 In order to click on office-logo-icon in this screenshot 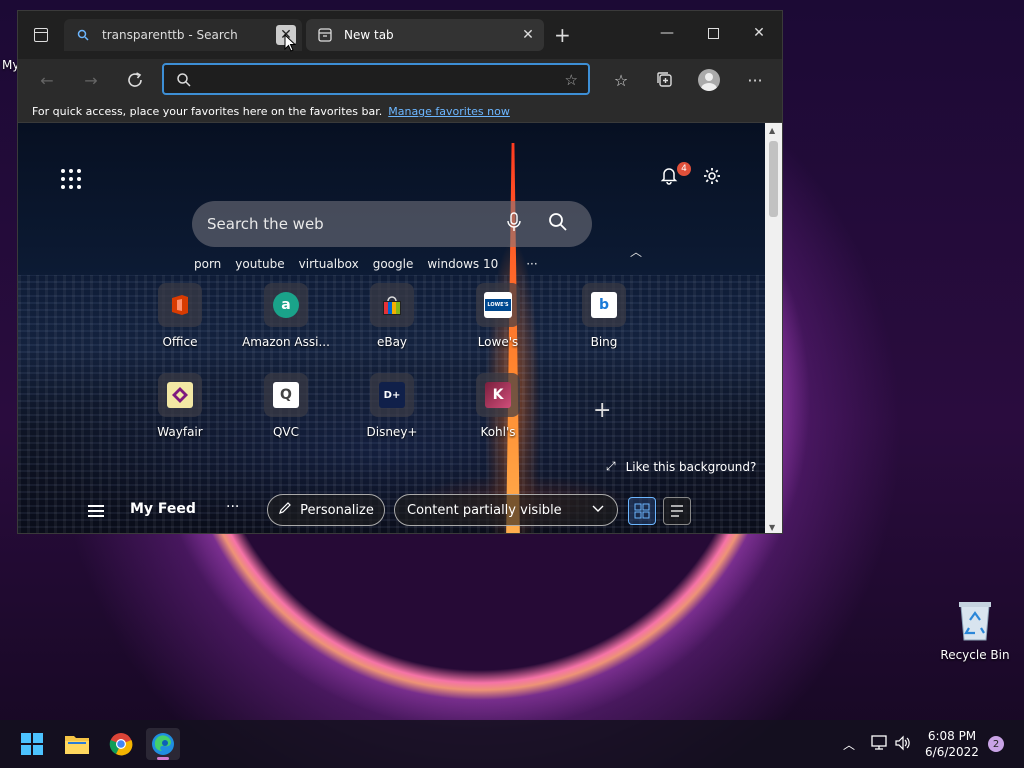, I will do `click(180, 305)`.